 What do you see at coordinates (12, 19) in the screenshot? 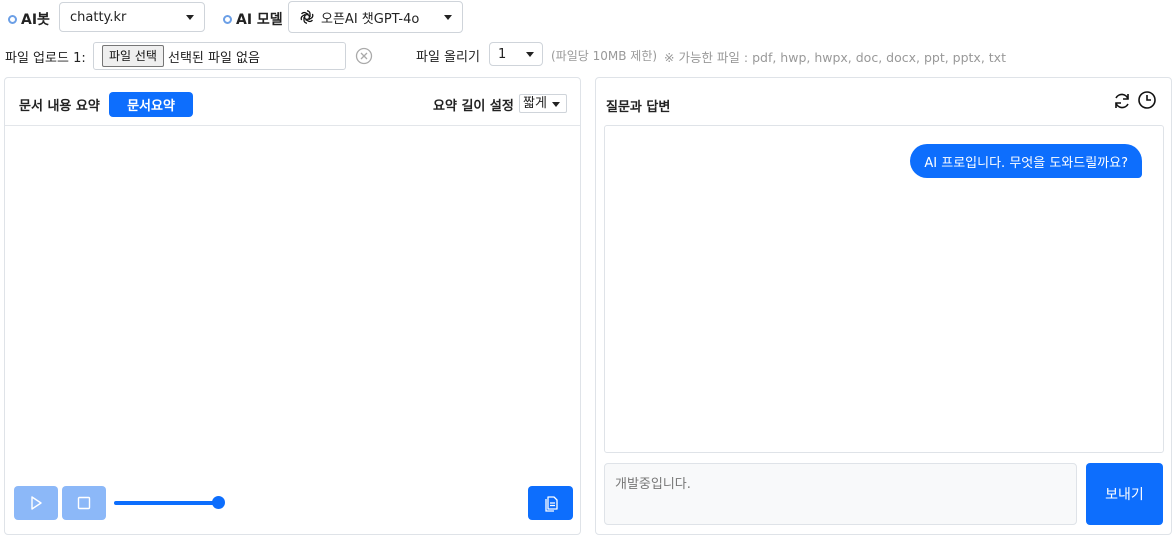
I see `ai-bot-radio` at bounding box center [12, 19].